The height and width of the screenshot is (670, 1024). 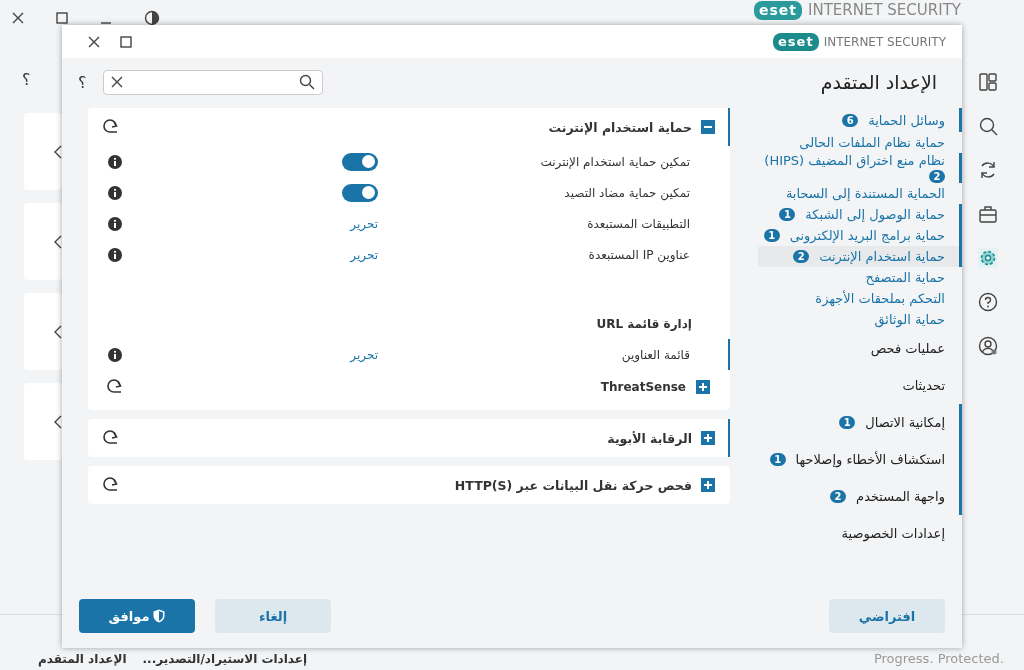 I want to click on help-icon, so click(x=988, y=302).